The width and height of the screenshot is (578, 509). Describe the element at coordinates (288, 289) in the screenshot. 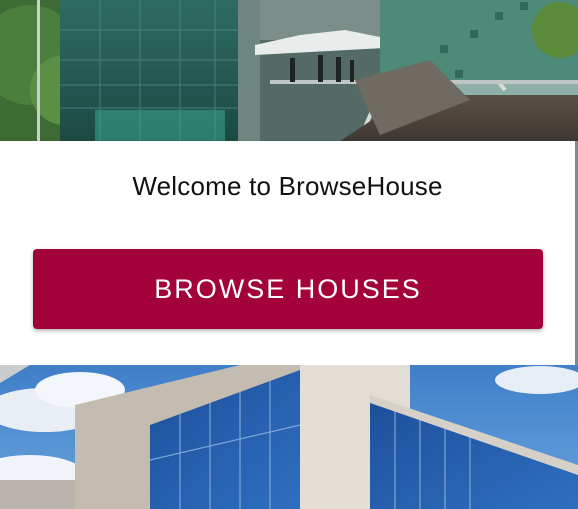

I see `browse-houses-button: BROWSE HOUSES` at that location.